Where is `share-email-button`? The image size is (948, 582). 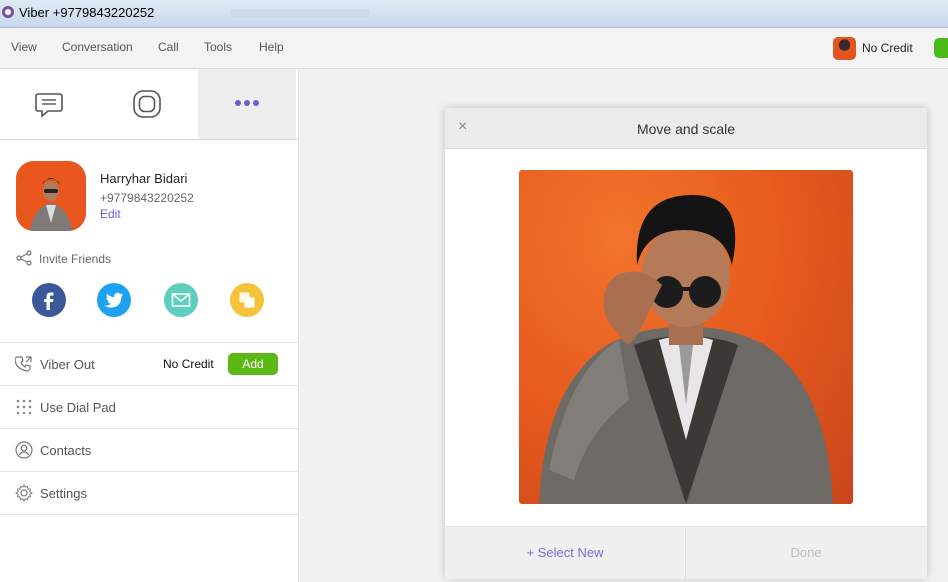 share-email-button is located at coordinates (181, 300).